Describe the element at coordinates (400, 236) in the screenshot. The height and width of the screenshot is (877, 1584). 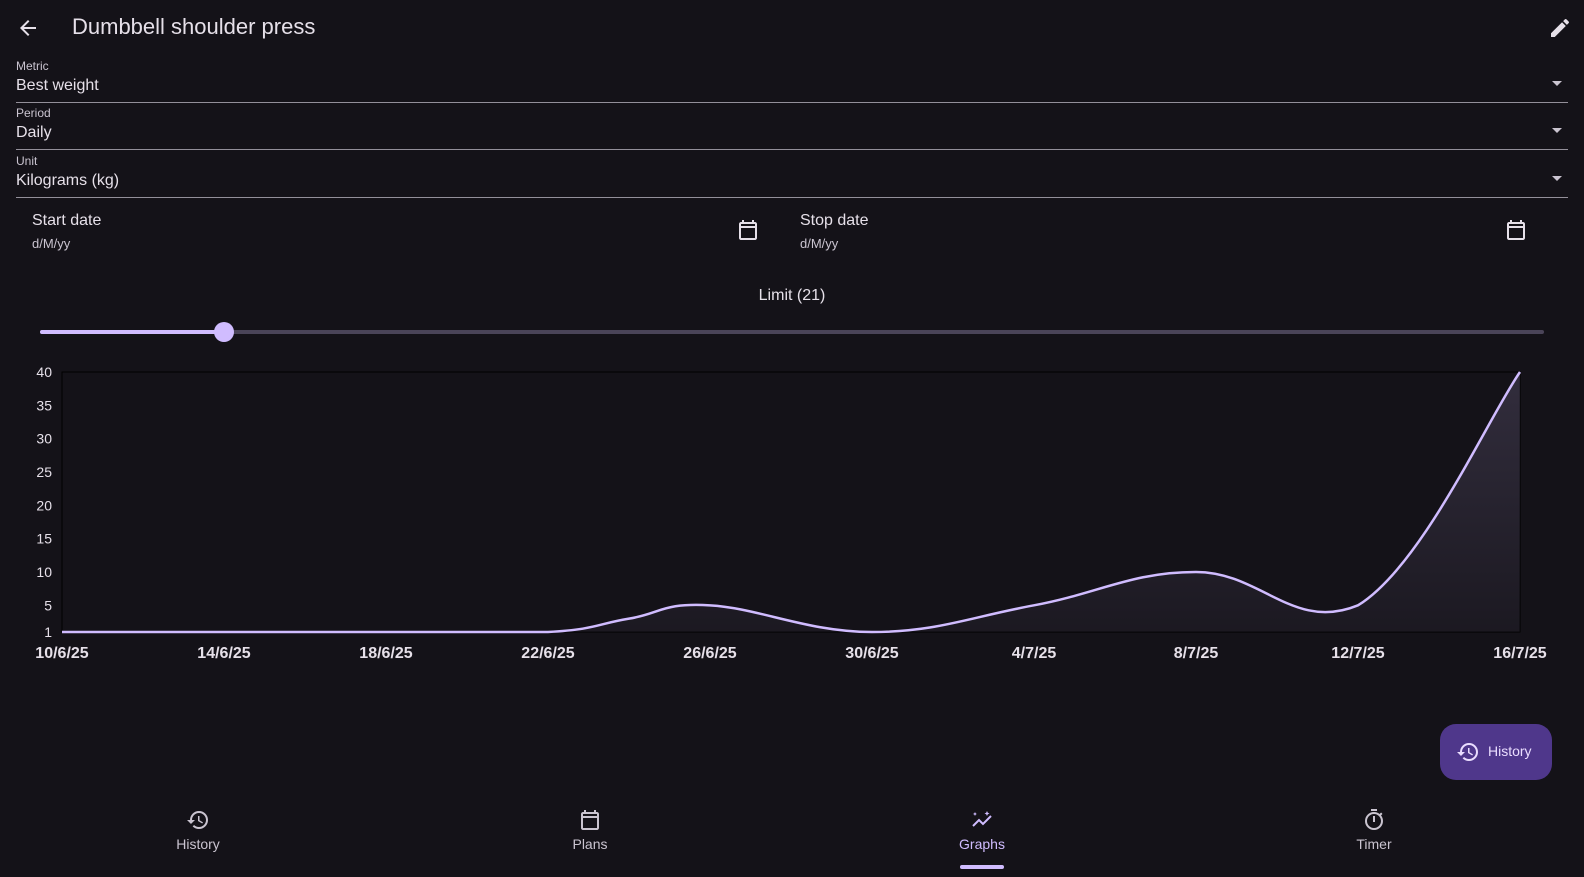
I see `start-date-field: Start date d/M/yy` at that location.